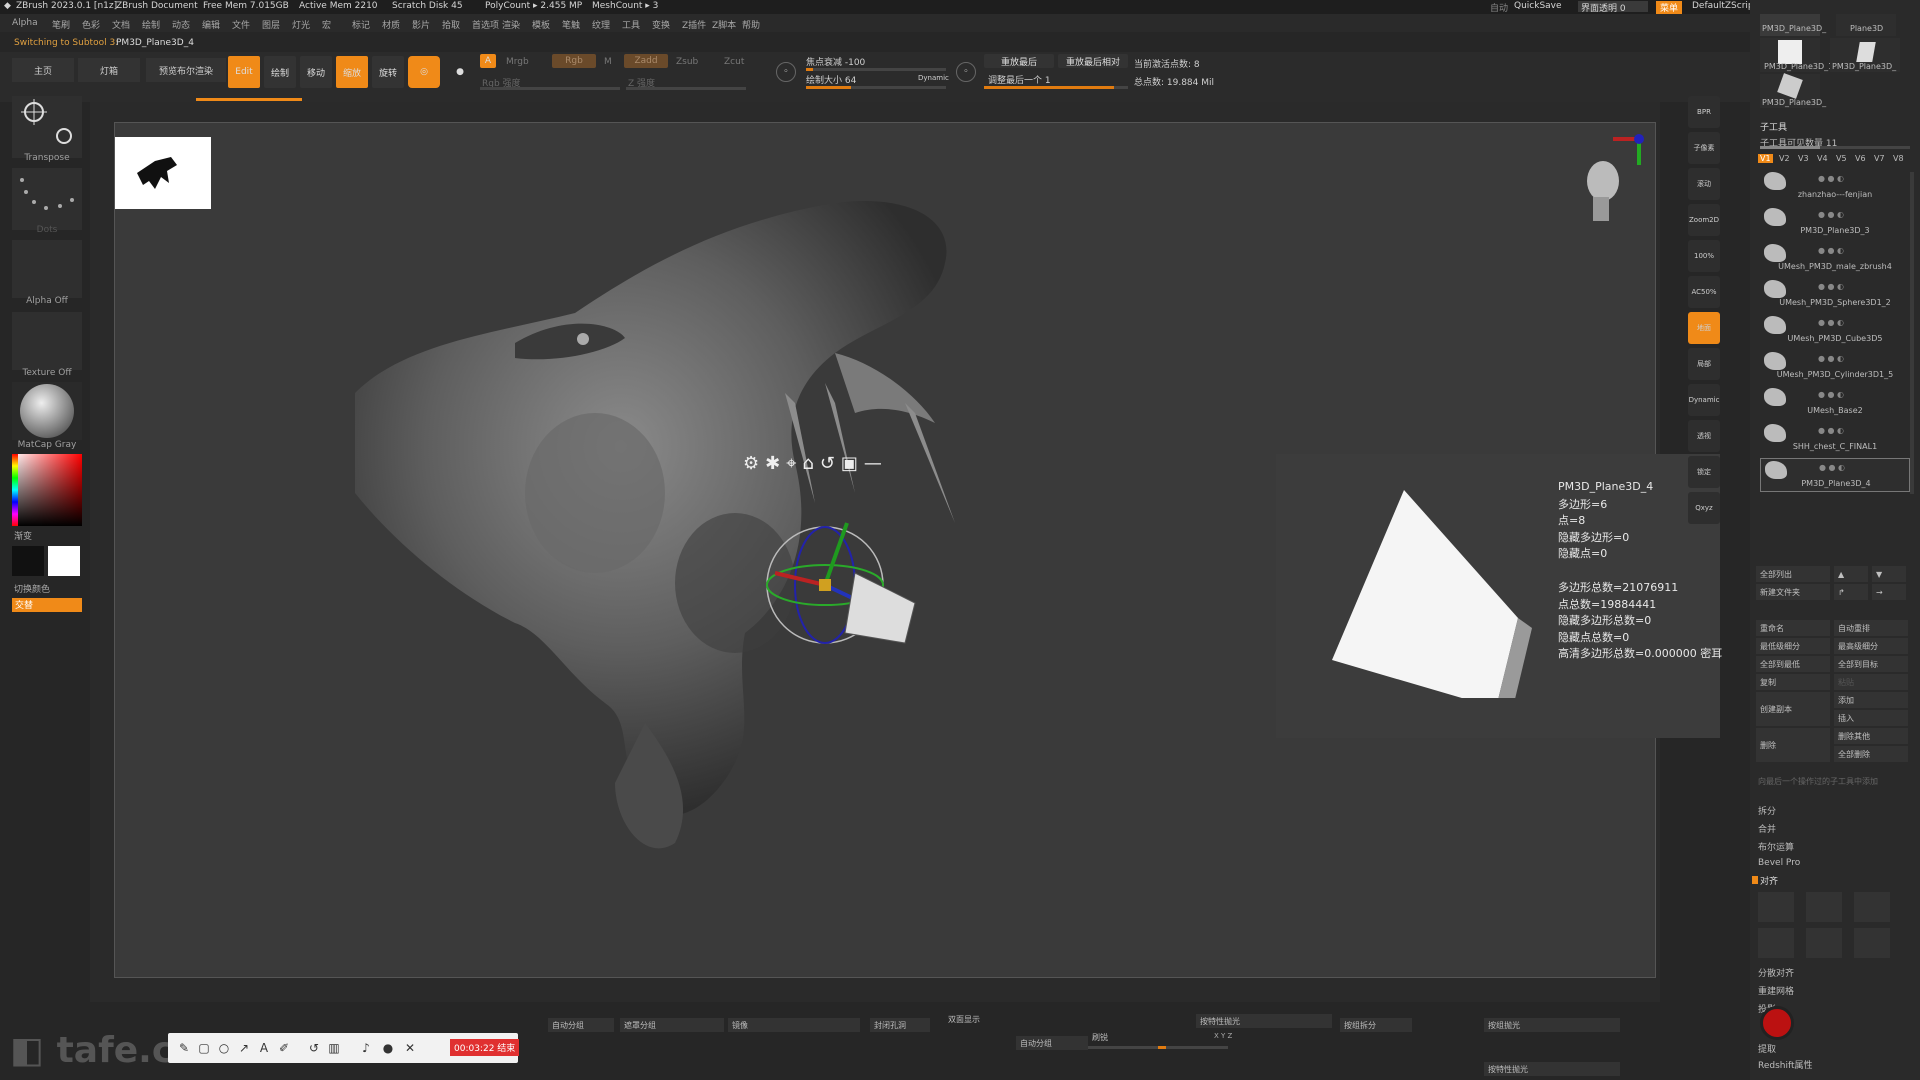 Image resolution: width=1920 pixels, height=1080 pixels. Describe the element at coordinates (1552, 1025) in the screenshot. I see `group-polish-button: 按组抛光` at that location.